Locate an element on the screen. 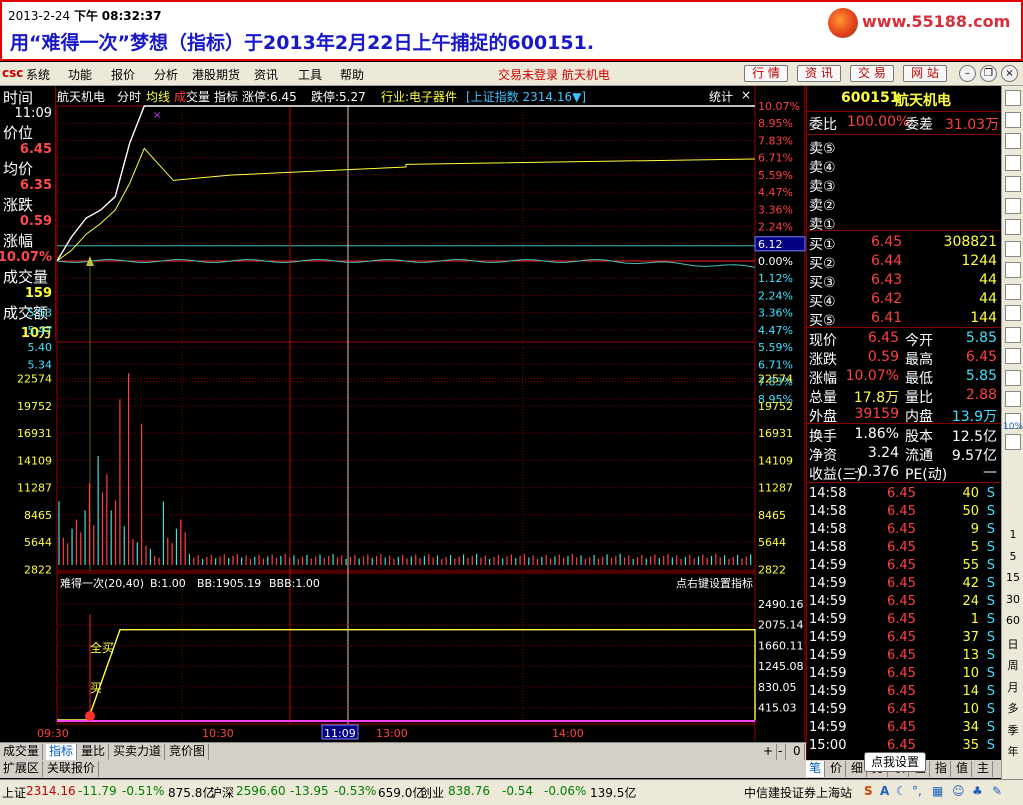 The height and width of the screenshot is (805, 1023). menu-news: 资讯 is located at coordinates (266, 74).